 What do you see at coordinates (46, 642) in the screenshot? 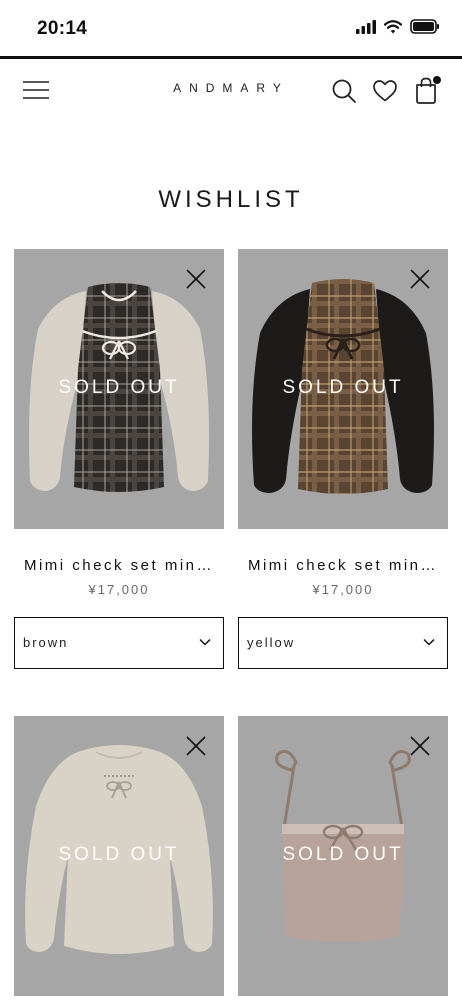
I see `color-select-value: brown` at bounding box center [46, 642].